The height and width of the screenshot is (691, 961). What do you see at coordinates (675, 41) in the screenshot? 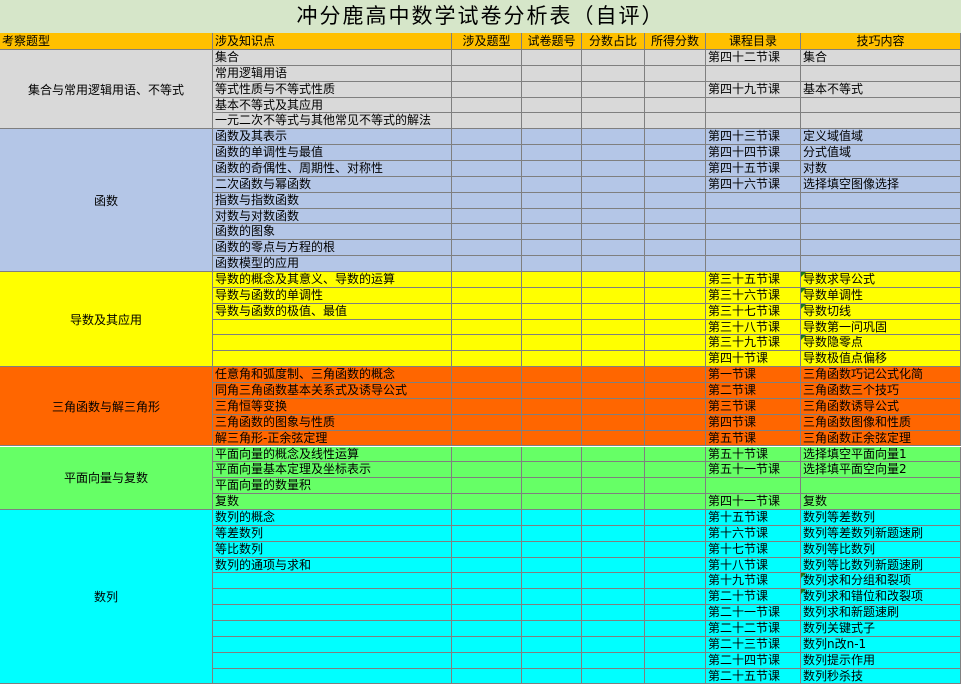
I see `column-header-6: 所得分数` at bounding box center [675, 41].